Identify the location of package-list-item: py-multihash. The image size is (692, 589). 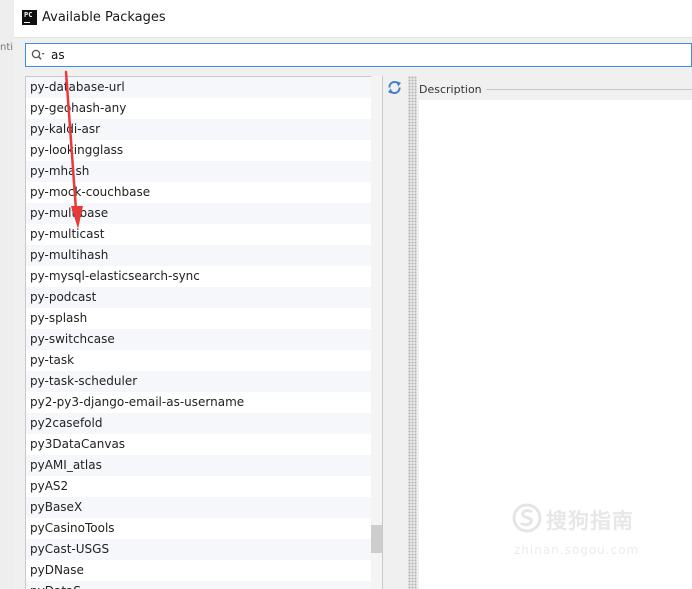
(204, 255).